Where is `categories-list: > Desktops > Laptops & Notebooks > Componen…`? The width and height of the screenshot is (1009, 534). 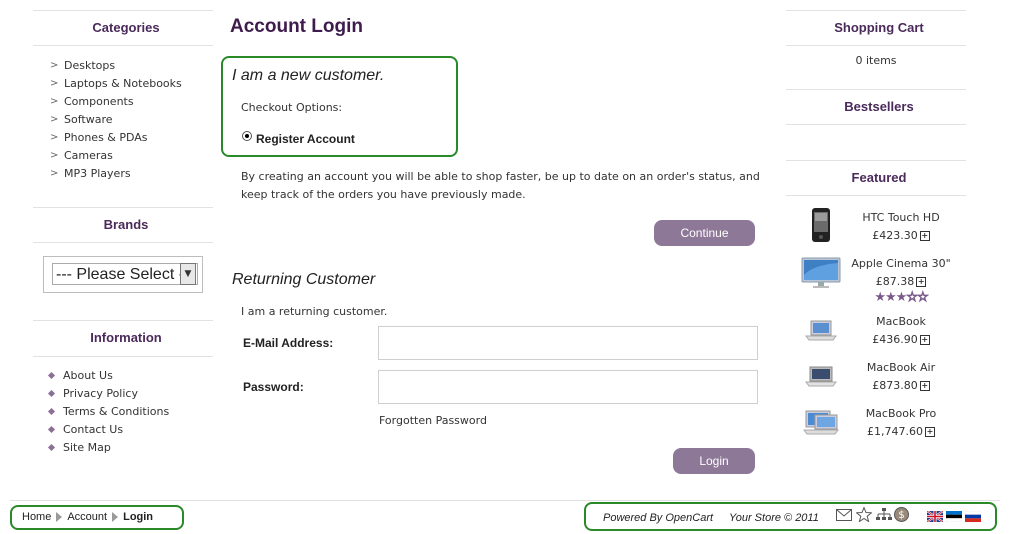 categories-list: > Desktops > Laptops & Notebooks > Componen… is located at coordinates (116, 120).